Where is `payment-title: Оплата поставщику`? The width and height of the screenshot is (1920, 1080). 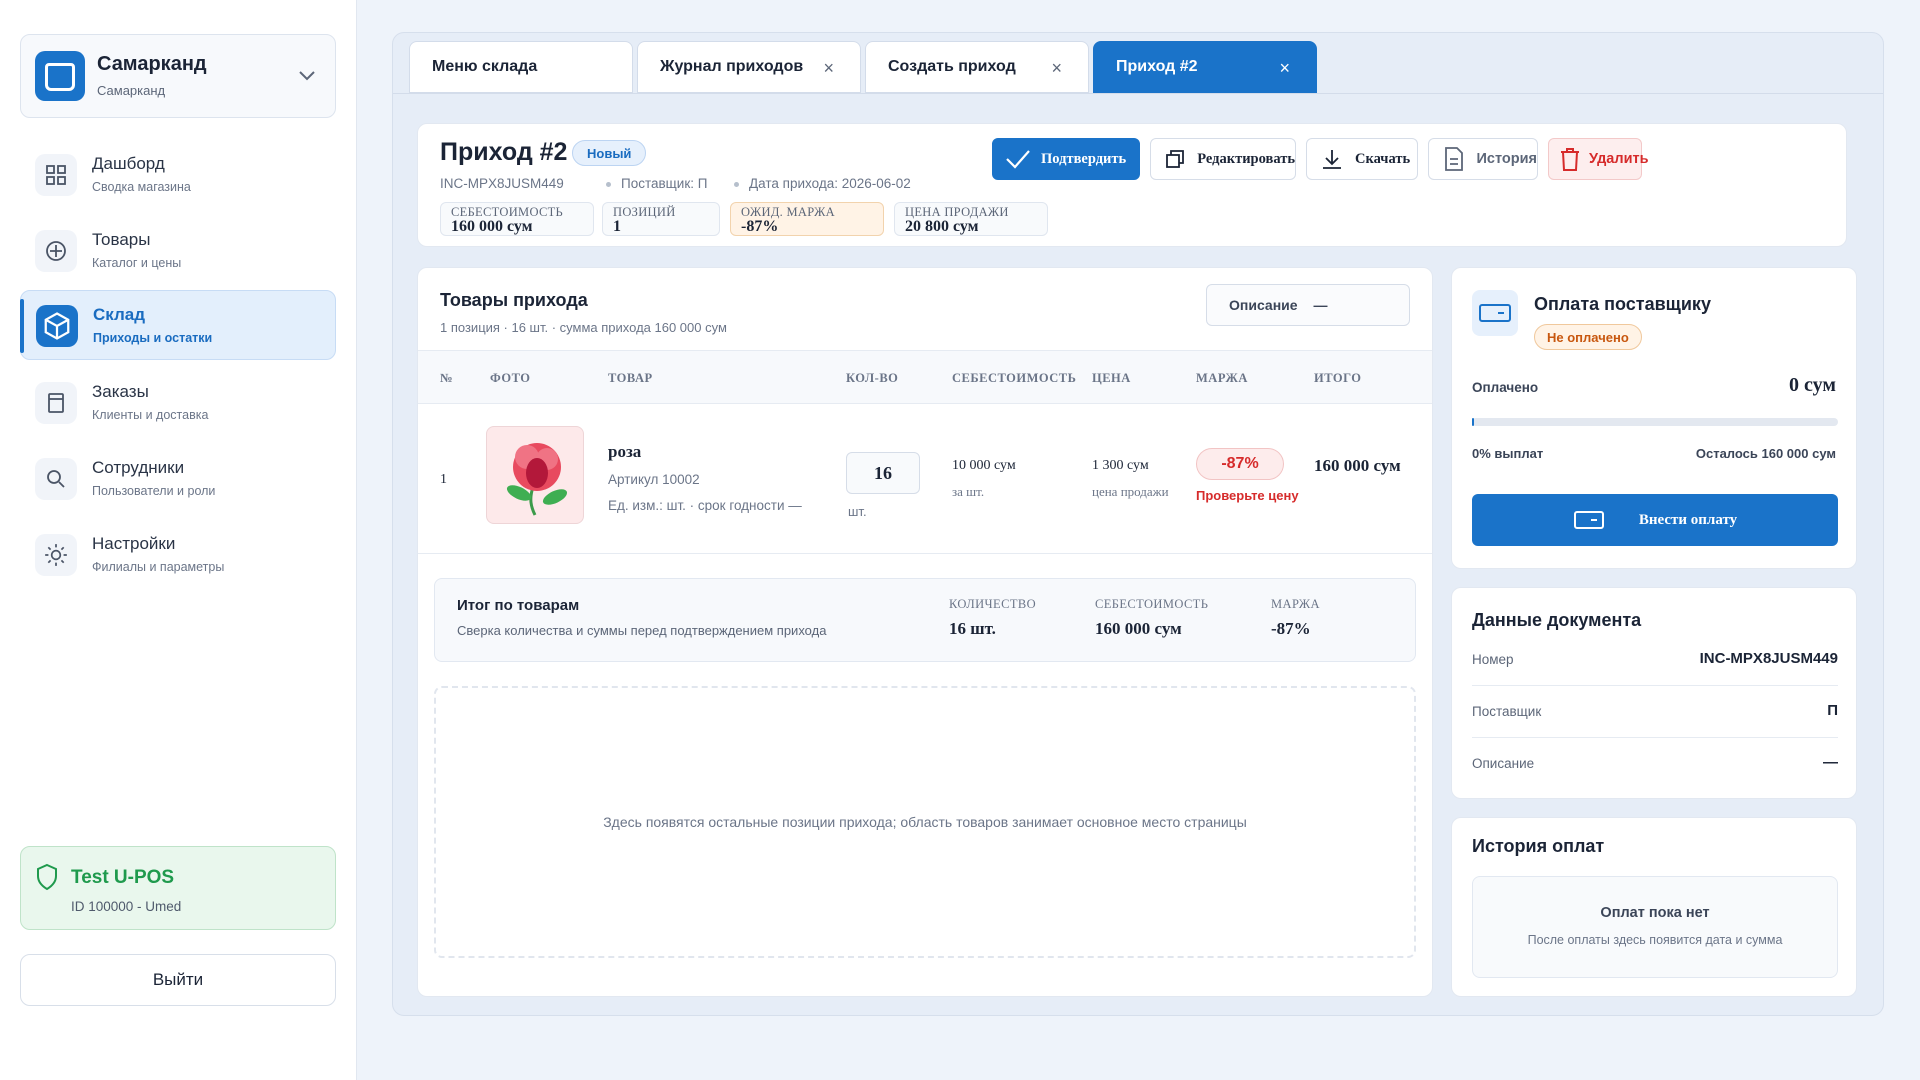 payment-title: Оплата поставщику is located at coordinates (1622, 304).